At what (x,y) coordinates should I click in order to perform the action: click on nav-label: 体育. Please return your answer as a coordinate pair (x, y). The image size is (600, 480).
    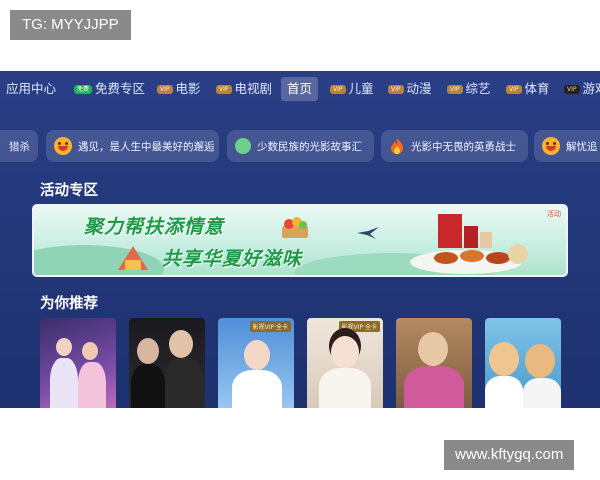
    Looking at the image, I should click on (537, 88).